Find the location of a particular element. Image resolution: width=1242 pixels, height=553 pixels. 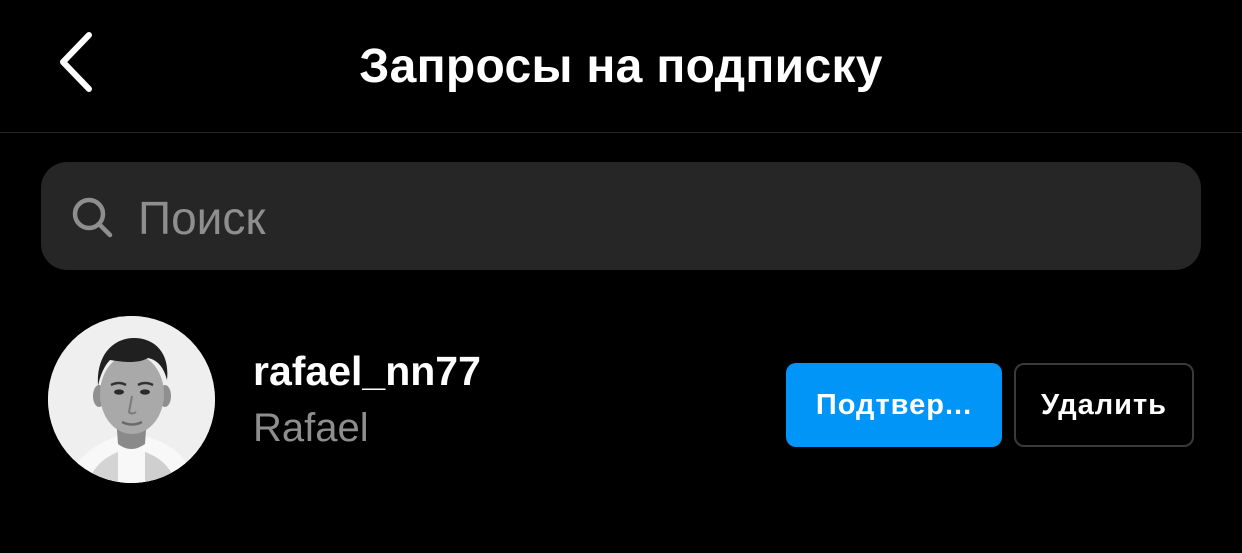

search-input is located at coordinates (658, 218).